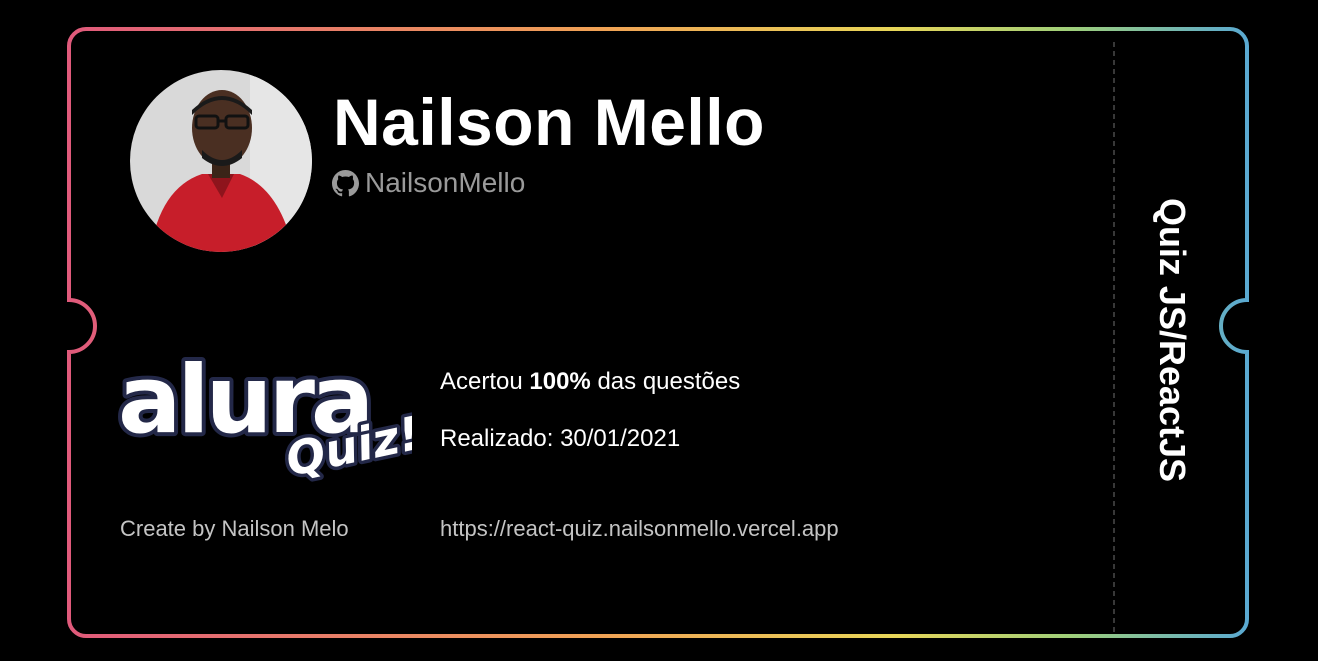 The image size is (1318, 661). What do you see at coordinates (549, 122) in the screenshot?
I see `user-name: Nailson Mello` at bounding box center [549, 122].